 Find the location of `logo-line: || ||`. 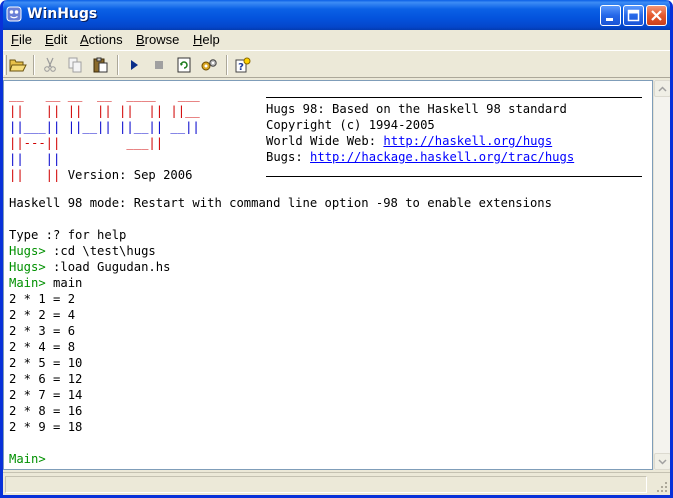

logo-line: || || is located at coordinates (35, 159).